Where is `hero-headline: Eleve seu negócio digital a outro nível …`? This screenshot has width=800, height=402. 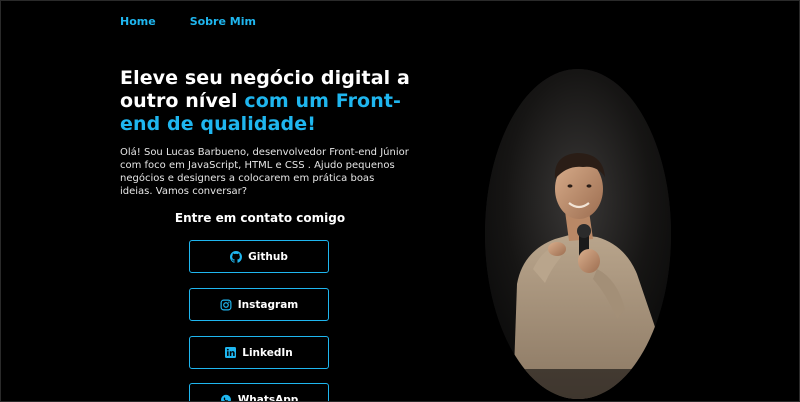 hero-headline: Eleve seu negócio digital a outro nível … is located at coordinates (265, 101).